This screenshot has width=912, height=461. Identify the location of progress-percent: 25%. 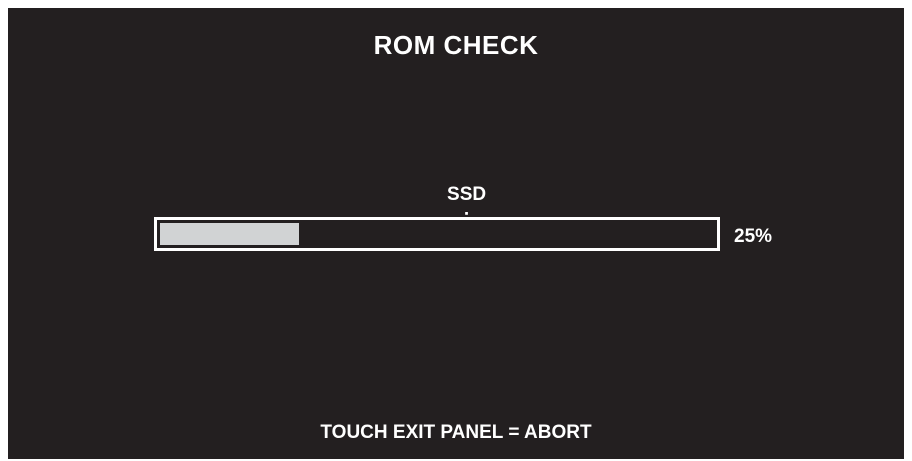
(753, 236).